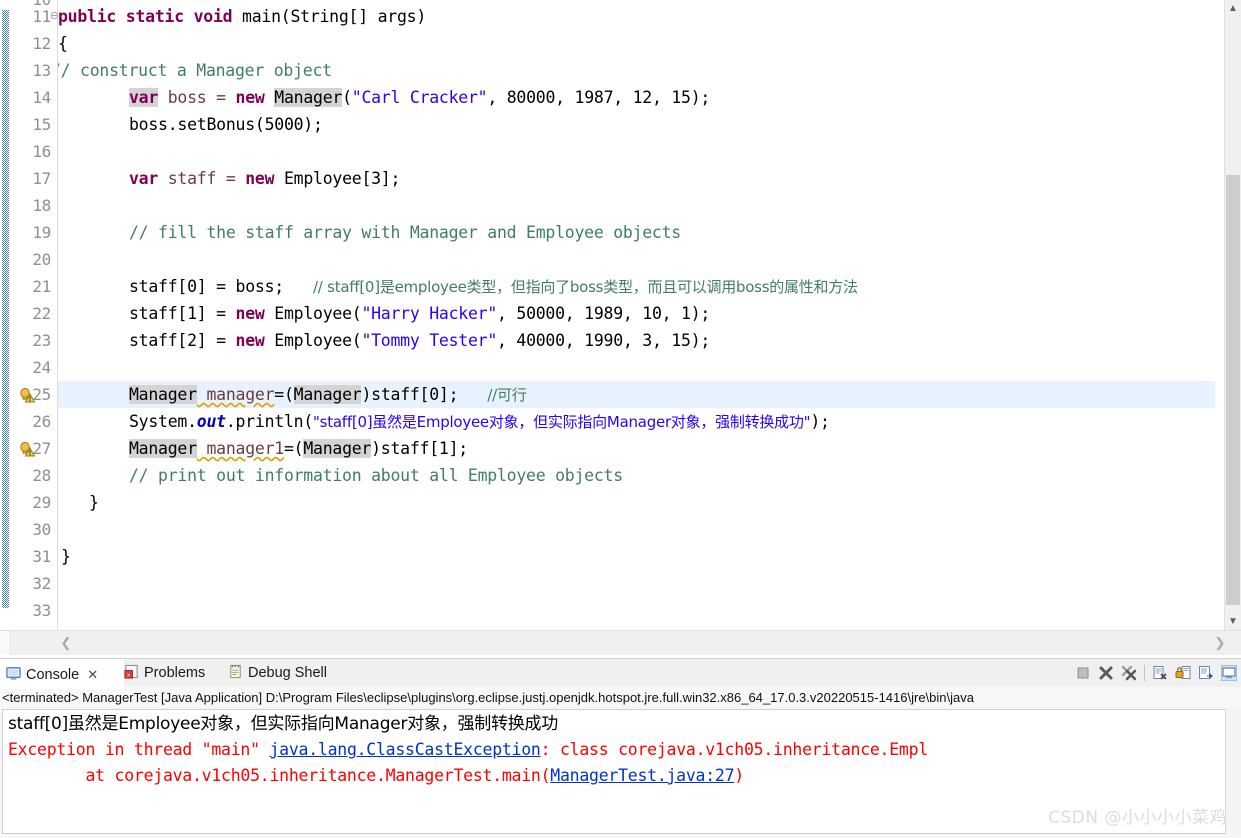 The image size is (1241, 838). I want to click on assign-staff2: staff[2] =, so click(182, 340).